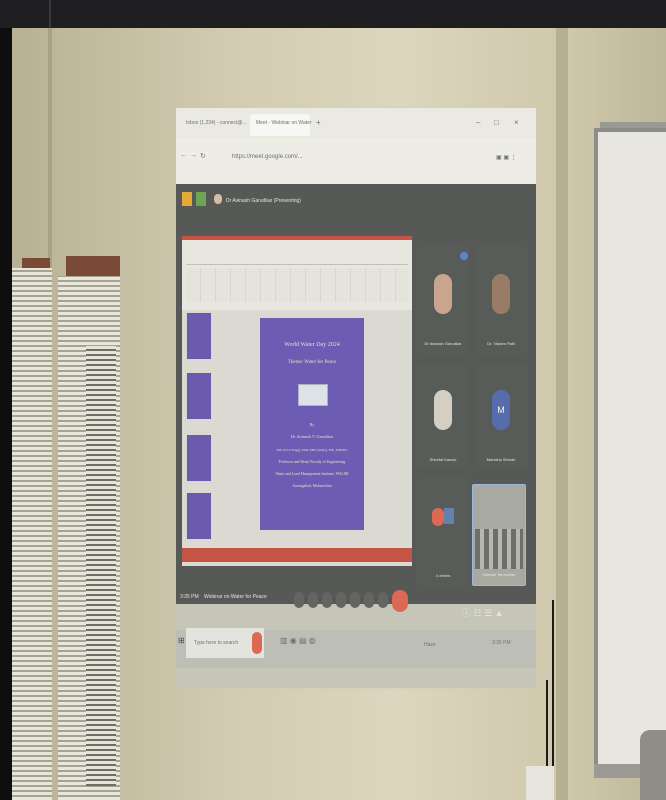 Image resolution: width=666 pixels, height=800 pixels. I want to click on search-placeholder: Type here to search, so click(216, 643).